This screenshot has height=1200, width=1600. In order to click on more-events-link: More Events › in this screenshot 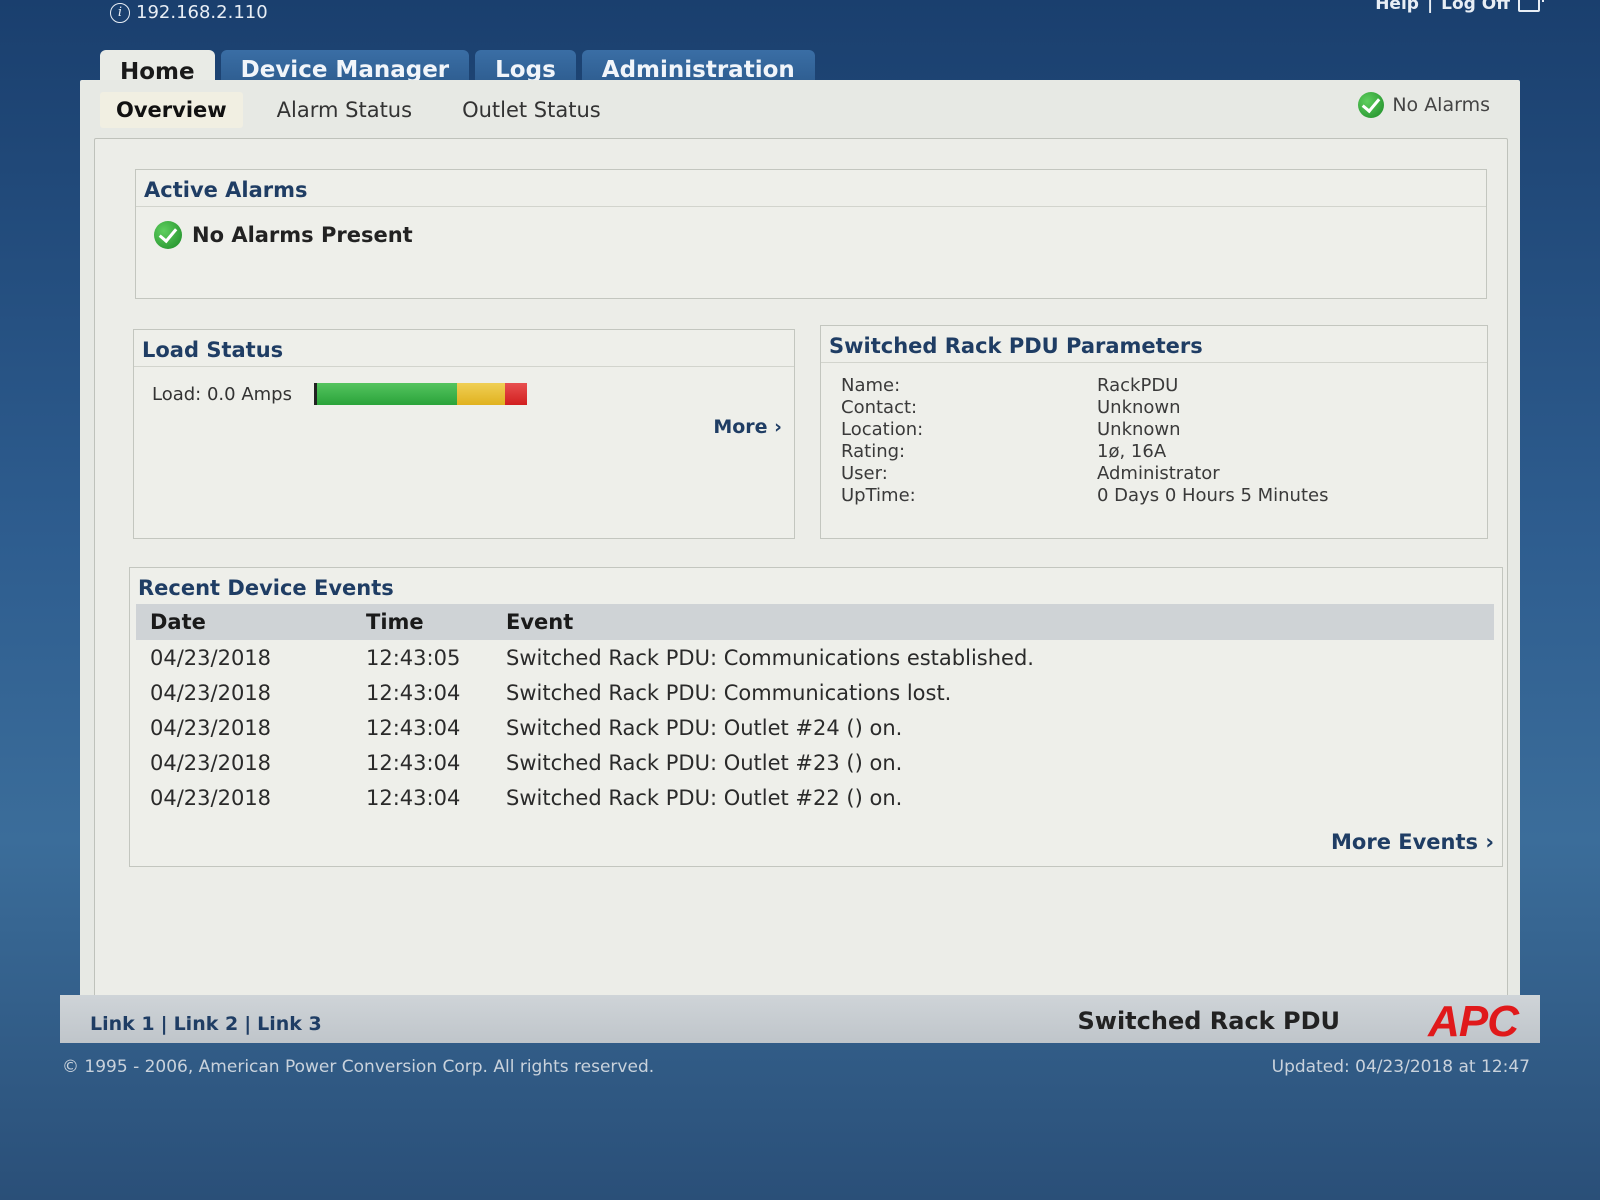, I will do `click(1412, 842)`.